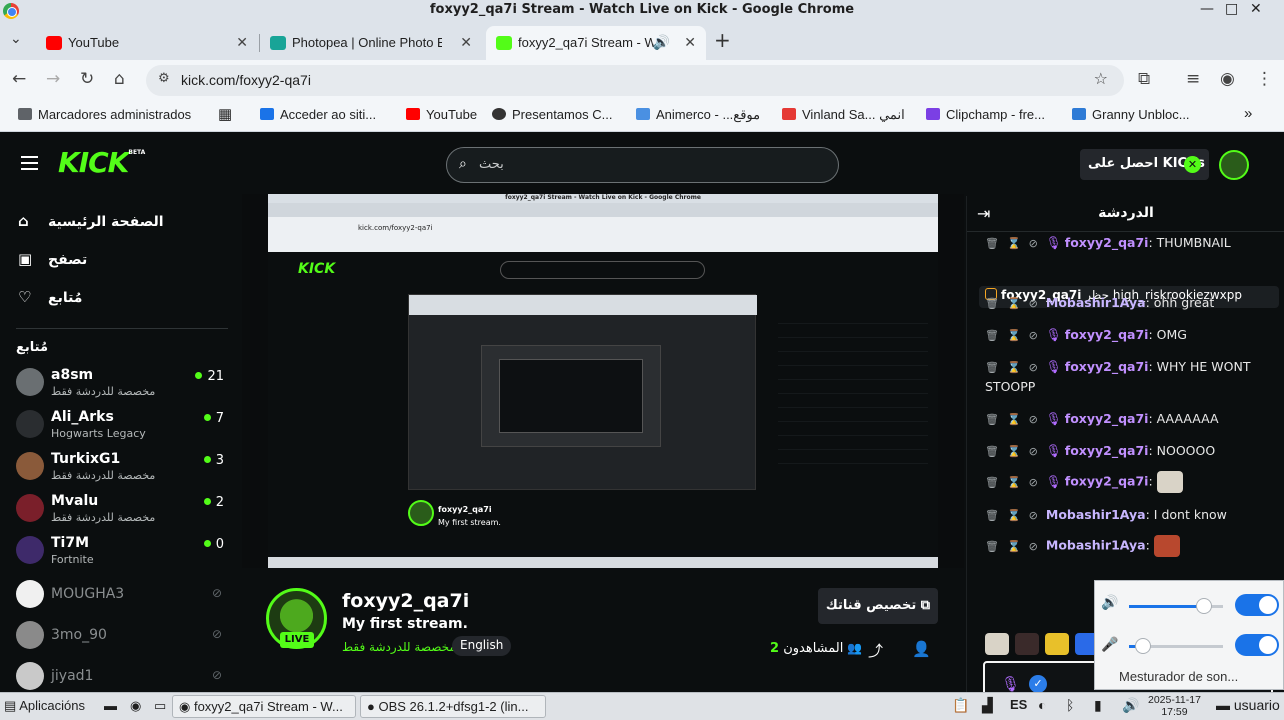 The image size is (1284, 720). What do you see at coordinates (225, 114) in the screenshot?
I see `apps-grid-icon: ▦` at bounding box center [225, 114].